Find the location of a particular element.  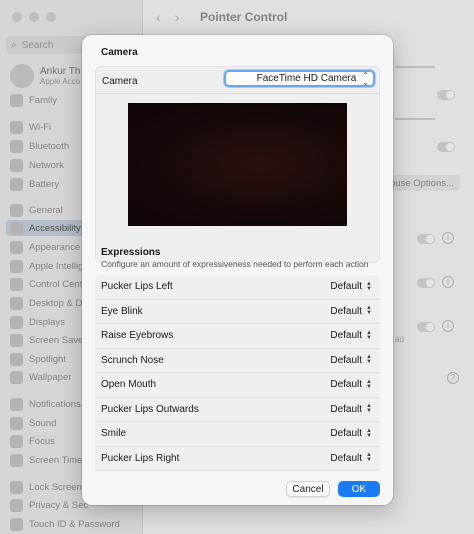

list-item: Pucker Lips Right Default ▲ ▼ is located at coordinates (237, 458).